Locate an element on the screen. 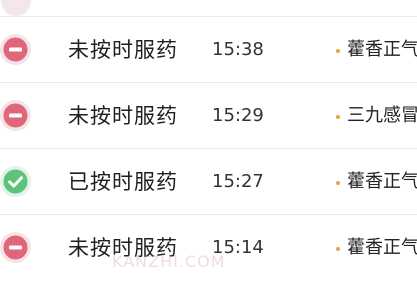 The height and width of the screenshot is (283, 417). status-label: 已按时服药 is located at coordinates (123, 182).